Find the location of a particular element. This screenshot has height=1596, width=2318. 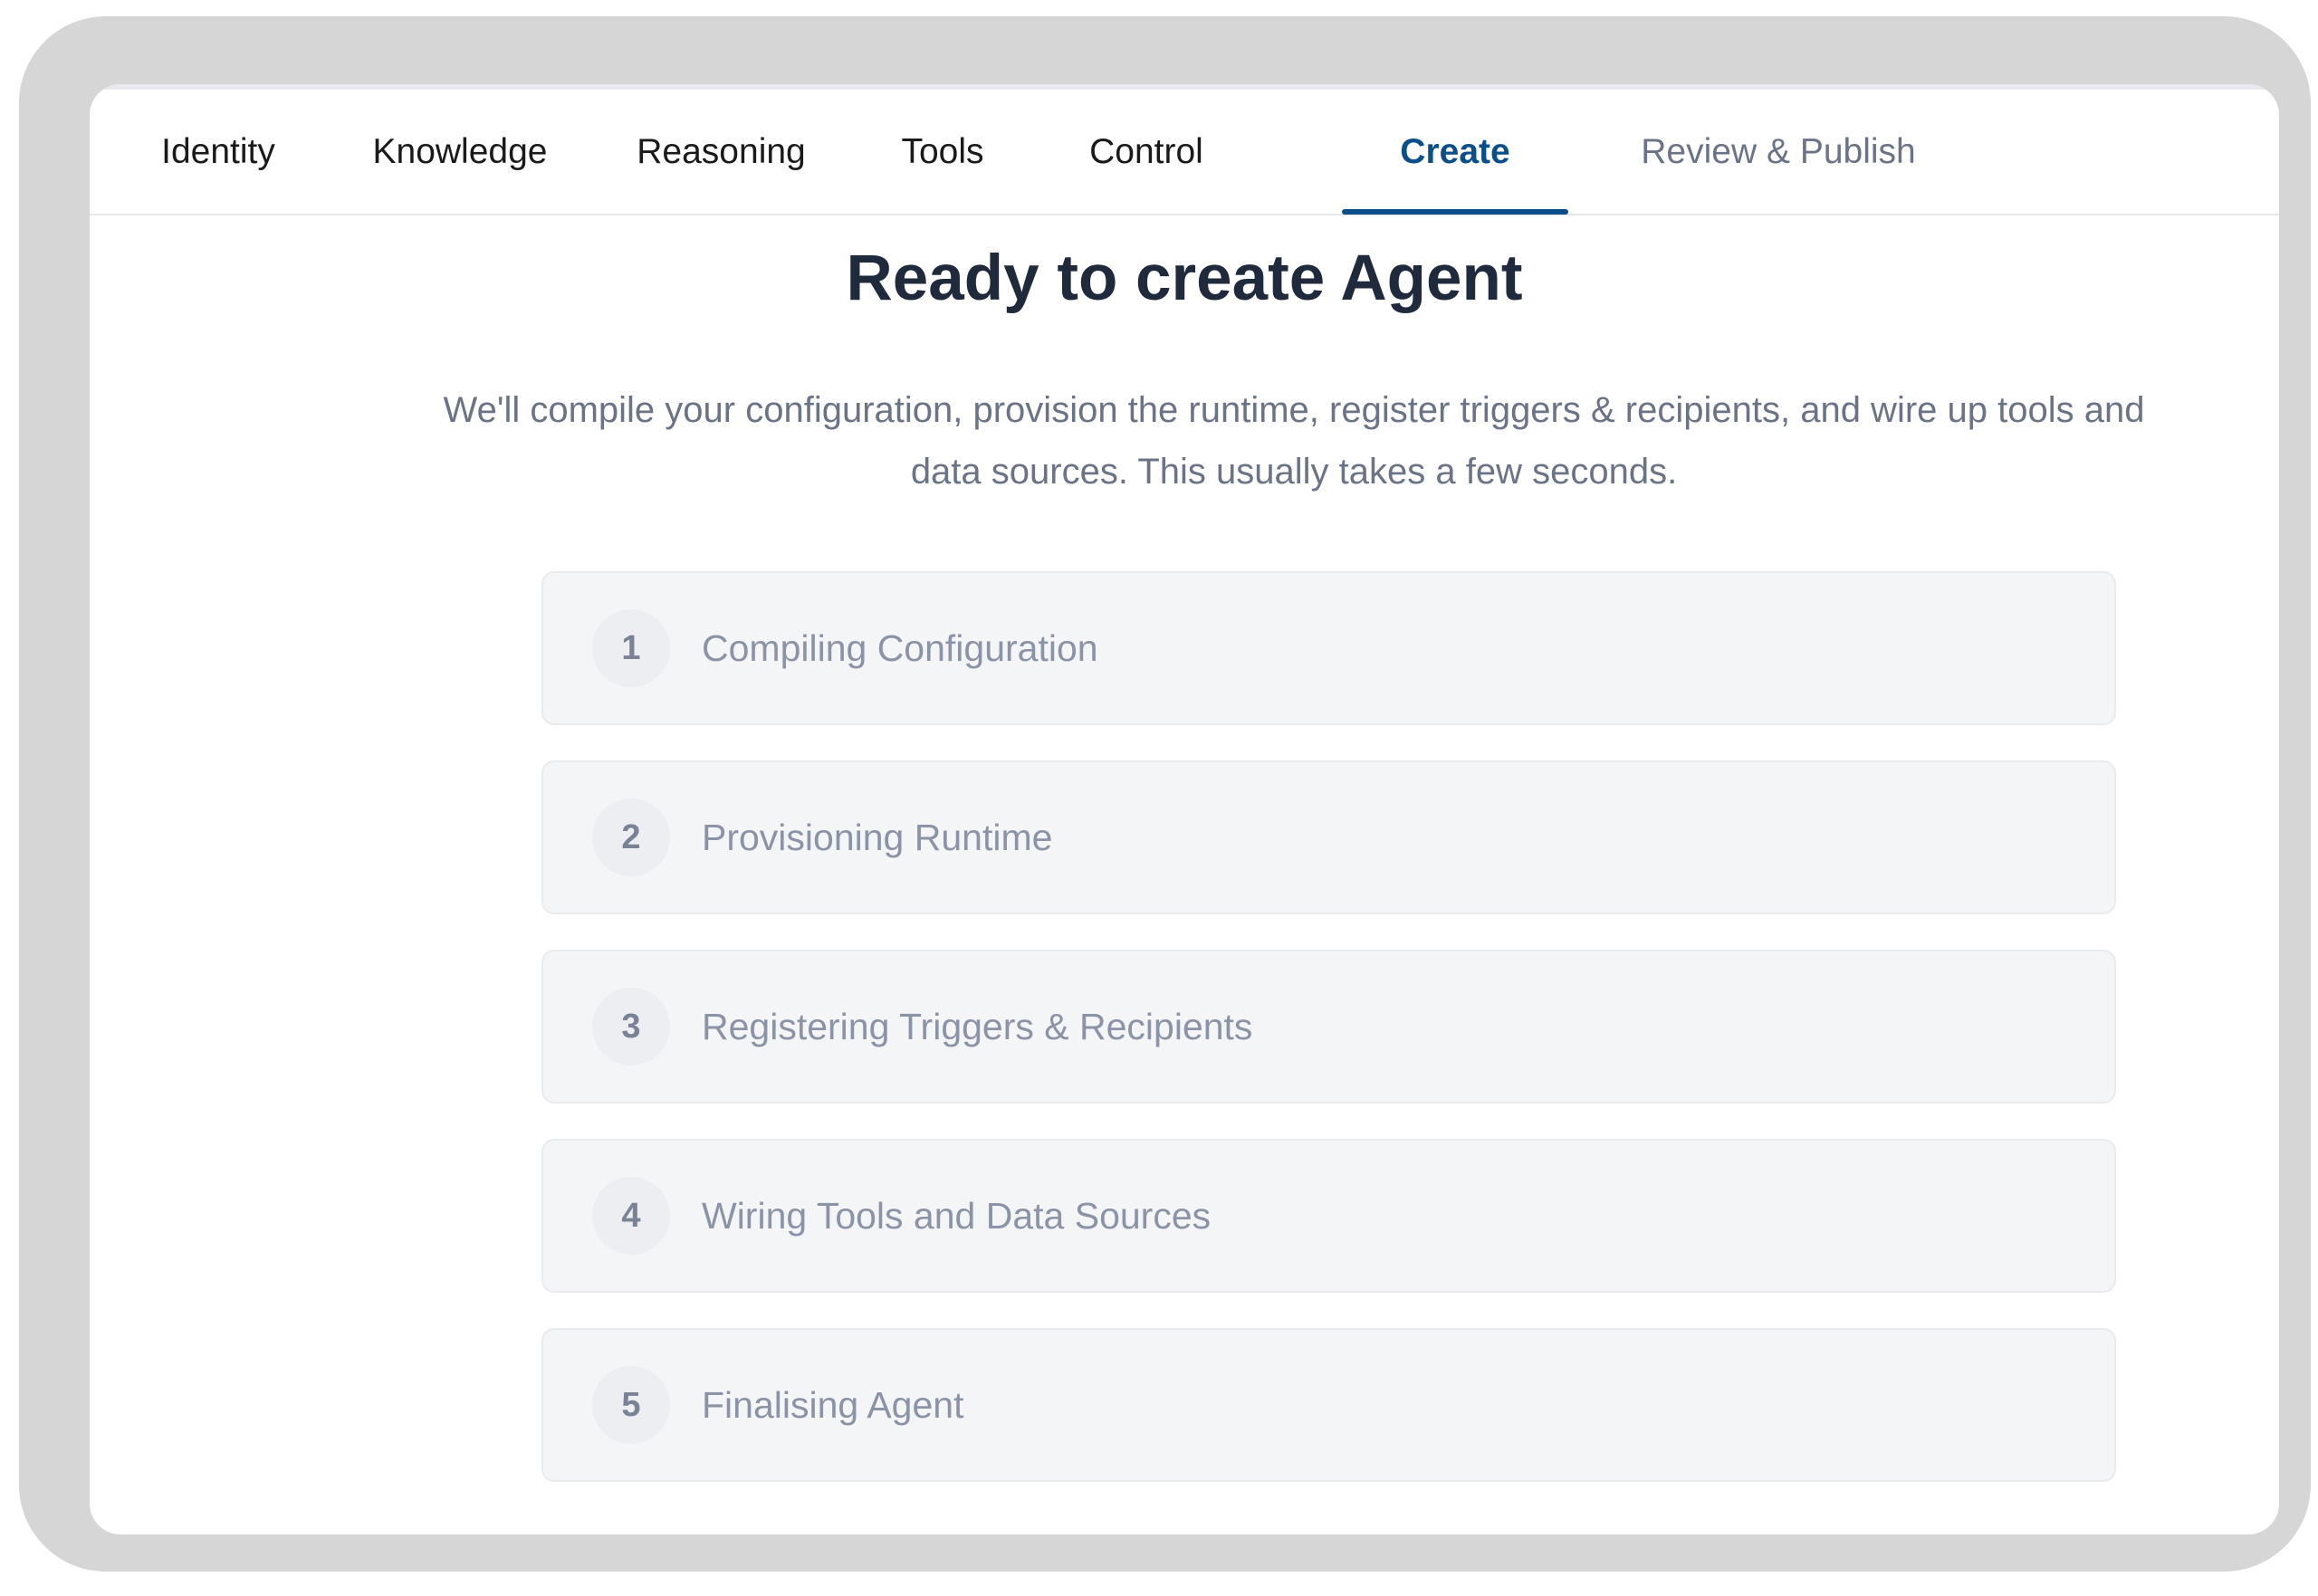

step-item-wiring-tools: 4 Wiring Tools and Data Sources is located at coordinates (1328, 1216).